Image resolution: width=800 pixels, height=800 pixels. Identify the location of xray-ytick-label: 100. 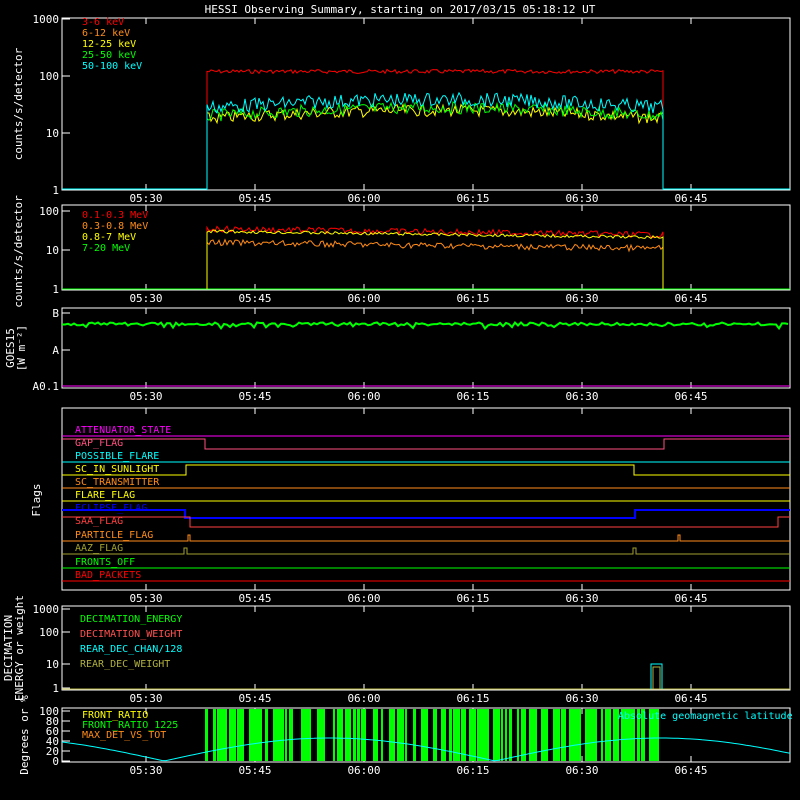
(49, 76).